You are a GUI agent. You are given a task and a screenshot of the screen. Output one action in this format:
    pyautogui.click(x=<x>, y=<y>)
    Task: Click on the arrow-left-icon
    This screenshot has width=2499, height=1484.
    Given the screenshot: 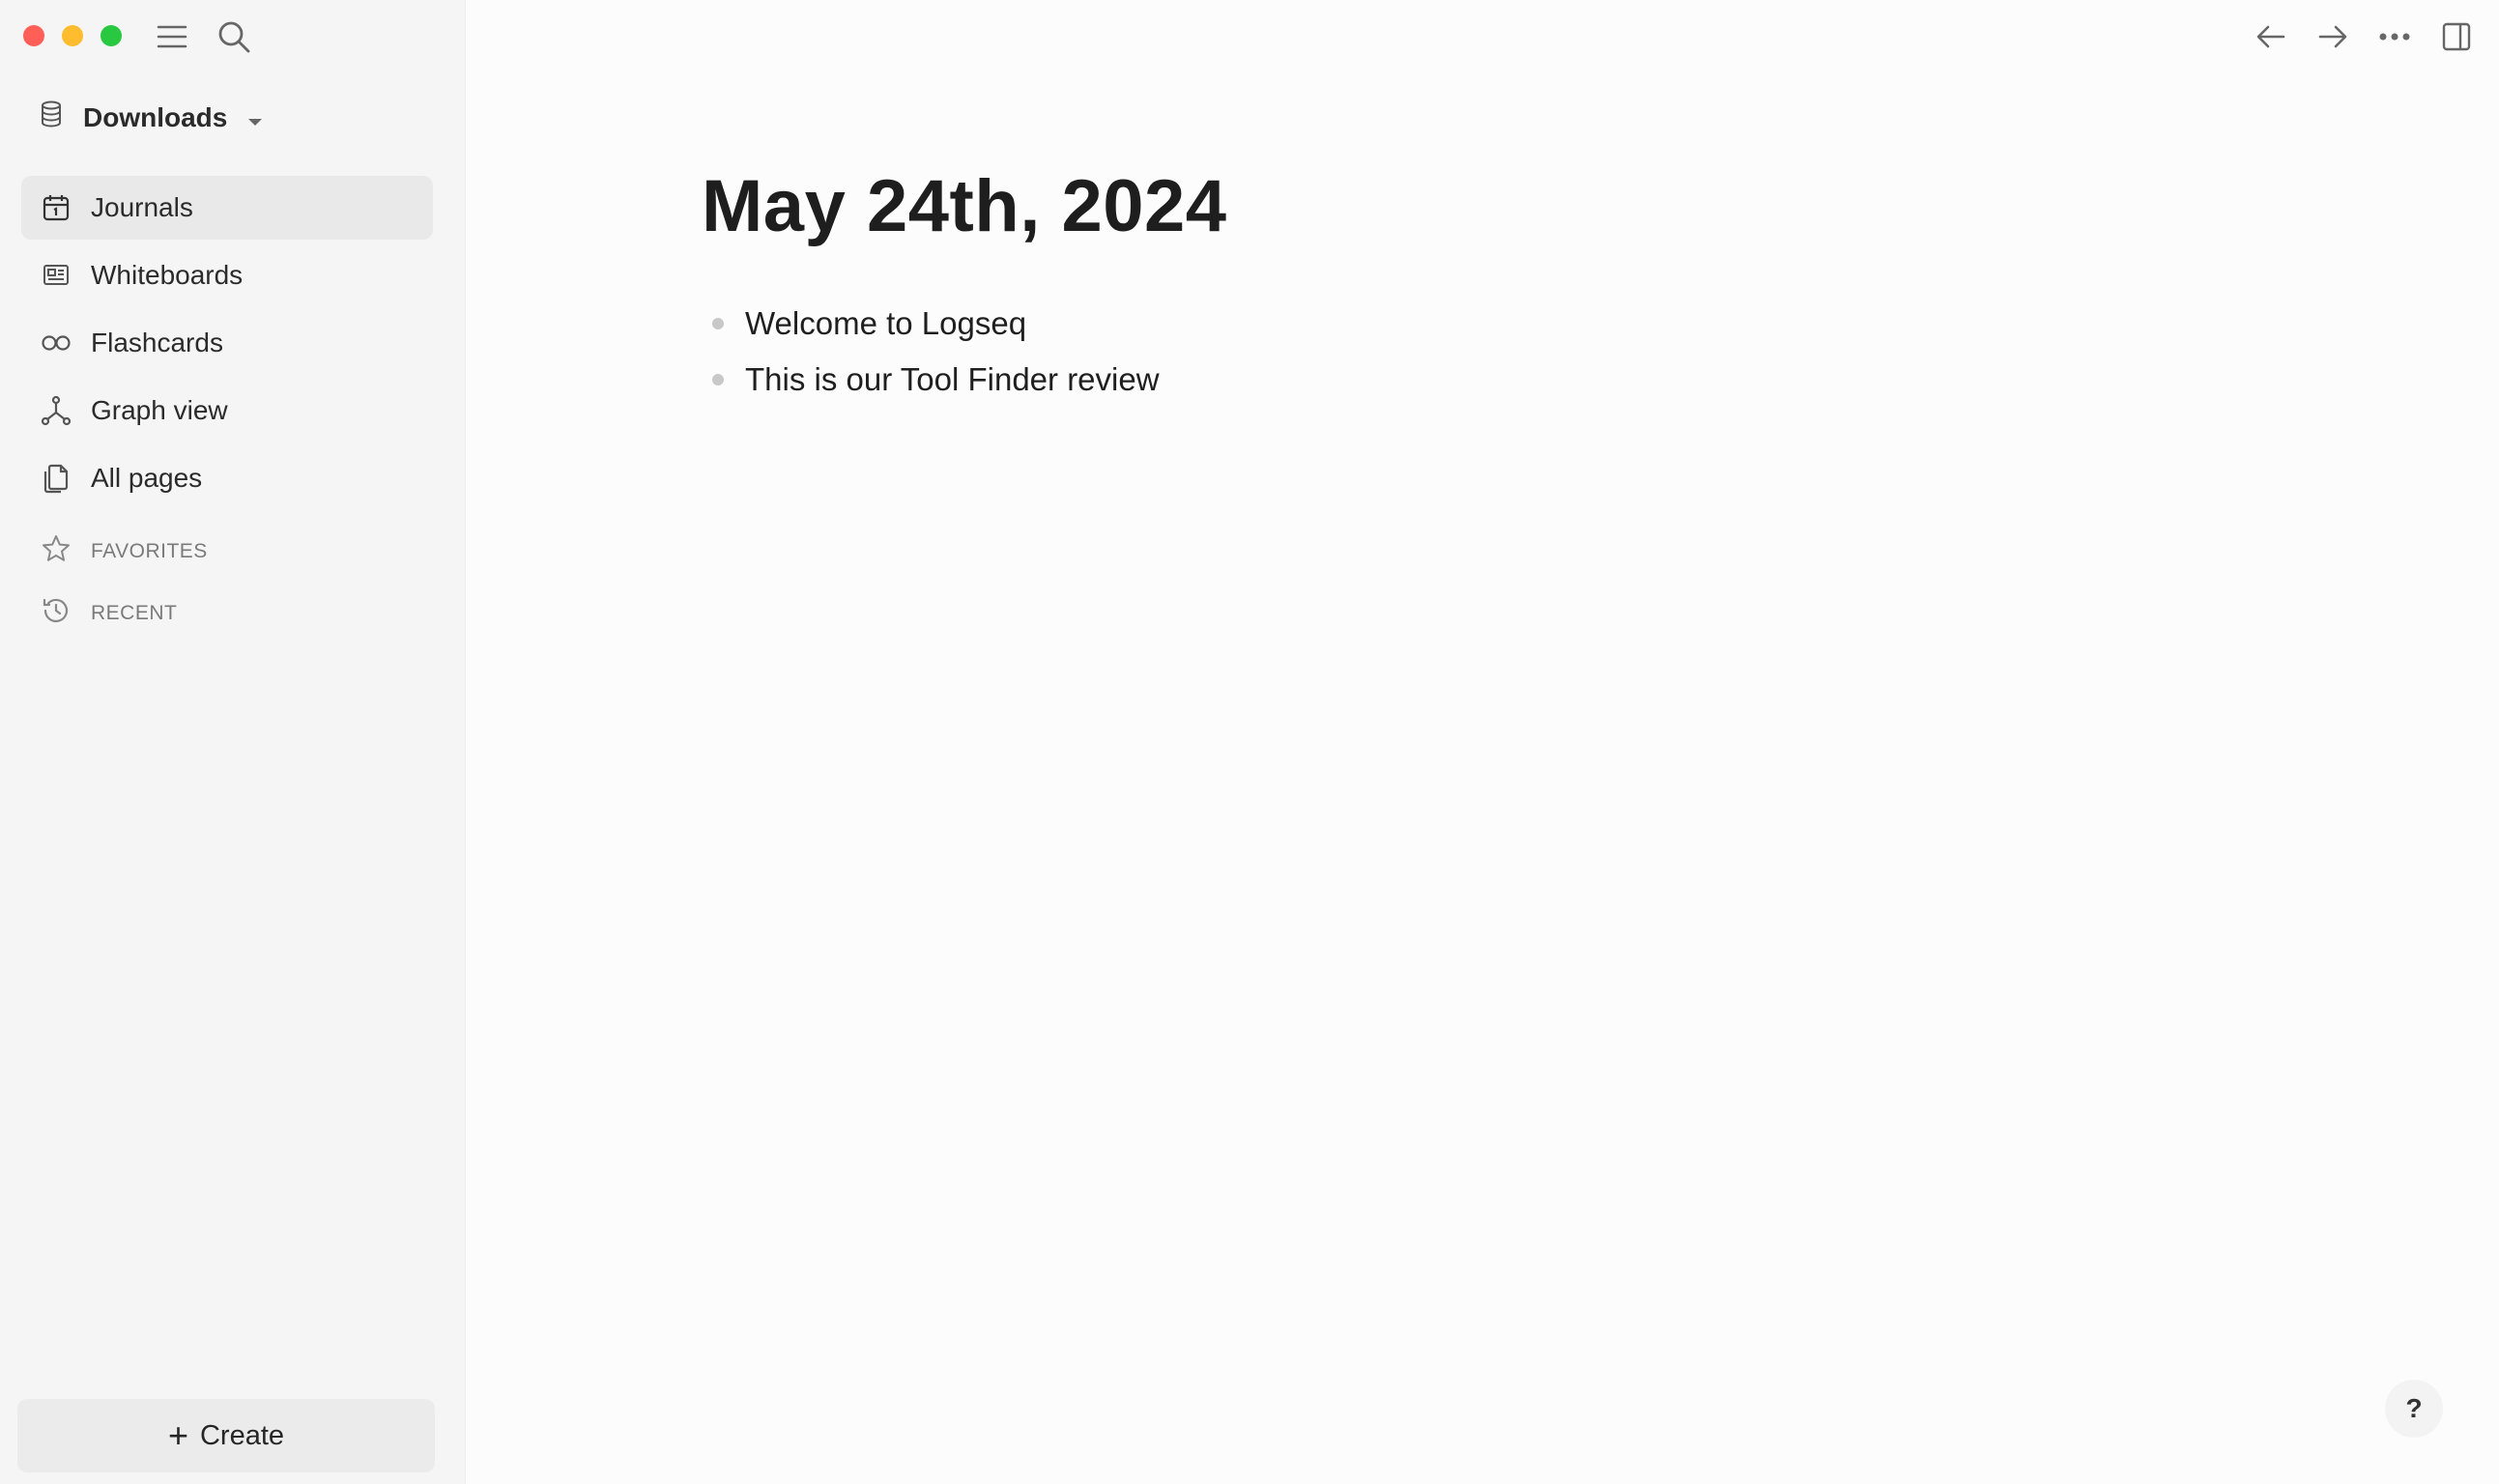 What is the action you would take?
    pyautogui.click(x=2271, y=37)
    